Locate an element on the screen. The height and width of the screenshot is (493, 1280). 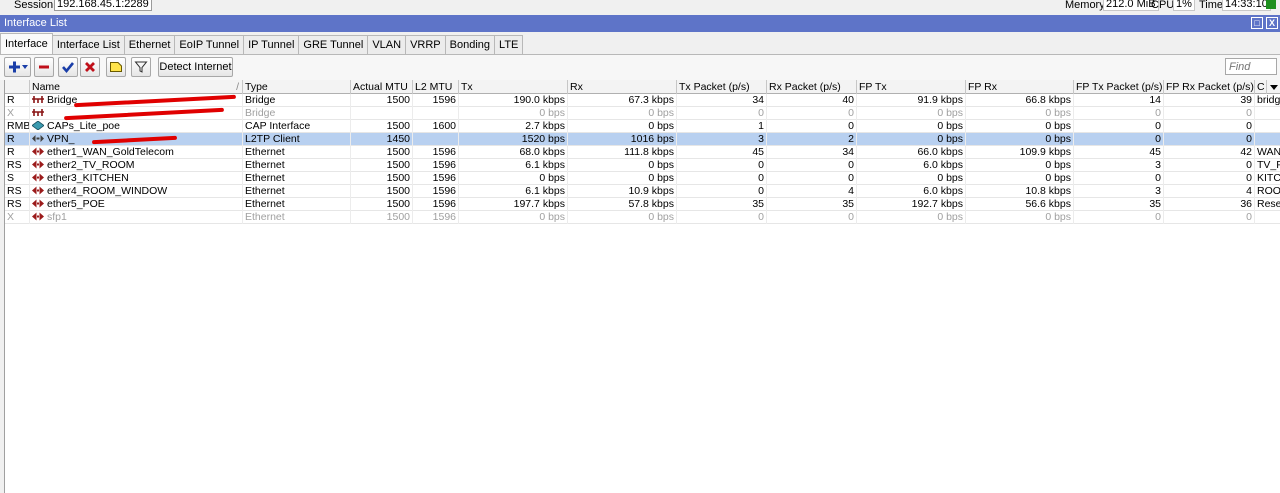
interface-name: VPN_ is located at coordinates (61, 139).